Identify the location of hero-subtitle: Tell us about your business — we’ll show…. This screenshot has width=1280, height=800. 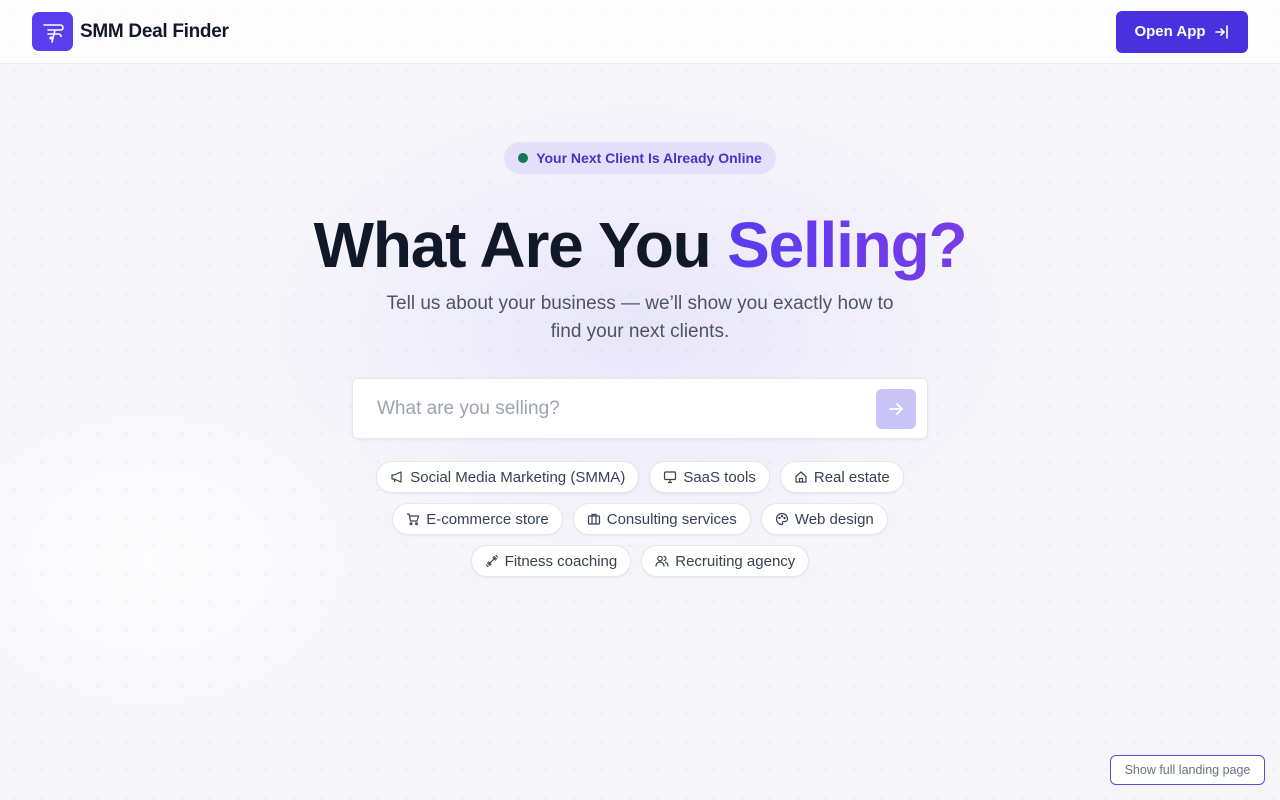
(640, 318).